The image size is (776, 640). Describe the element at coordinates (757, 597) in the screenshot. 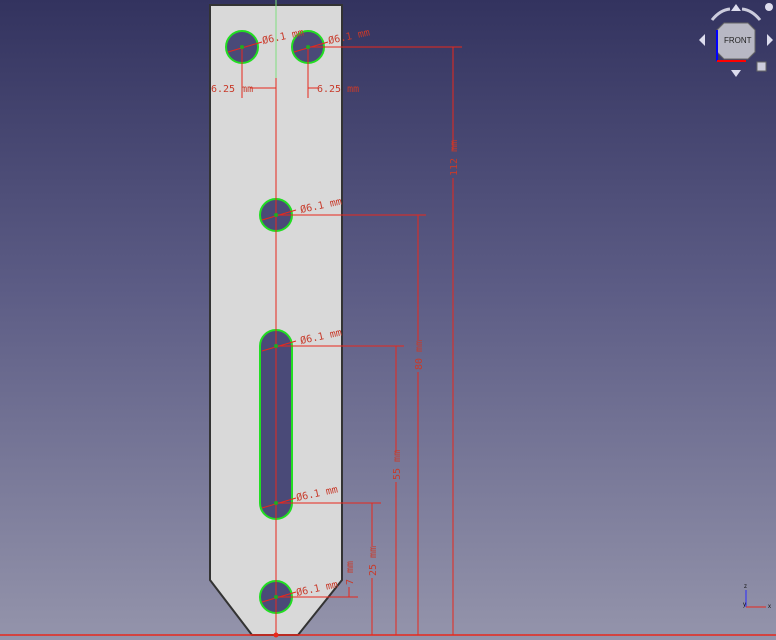

I see `axis-indicator: z y x` at that location.